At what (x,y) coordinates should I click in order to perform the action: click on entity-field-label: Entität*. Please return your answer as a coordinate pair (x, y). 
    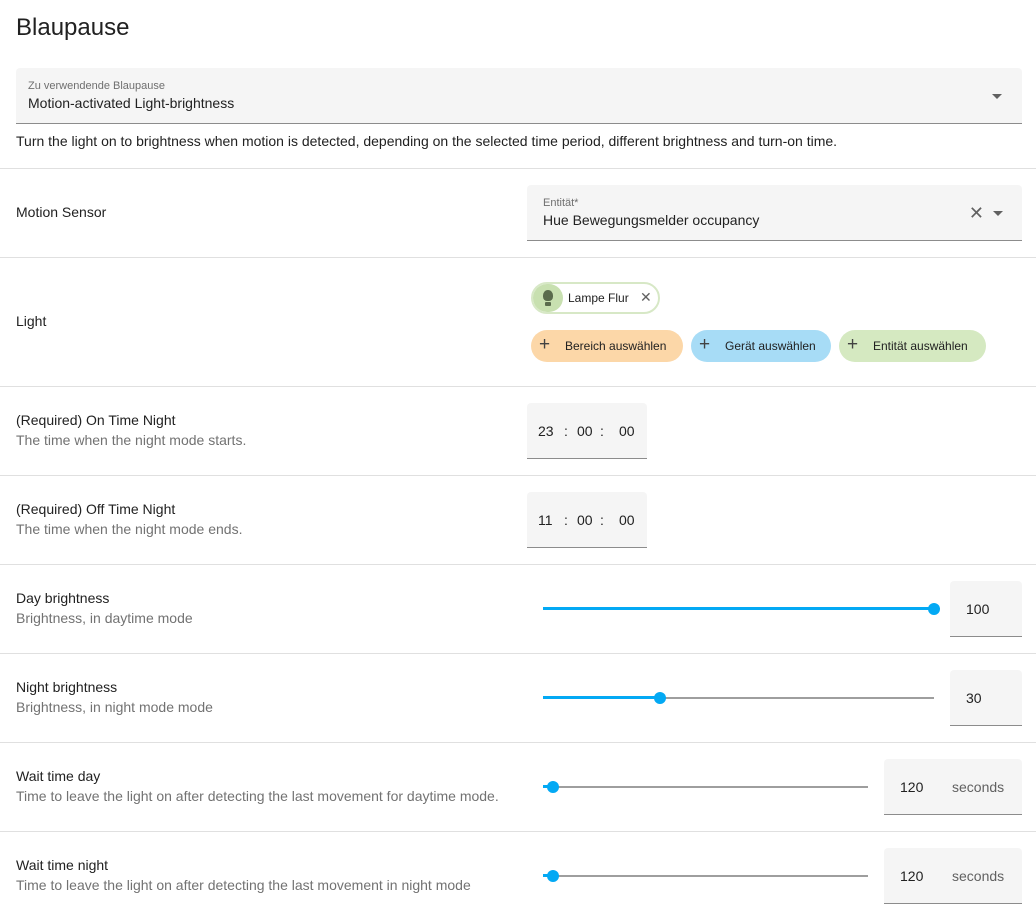
    Looking at the image, I should click on (561, 203).